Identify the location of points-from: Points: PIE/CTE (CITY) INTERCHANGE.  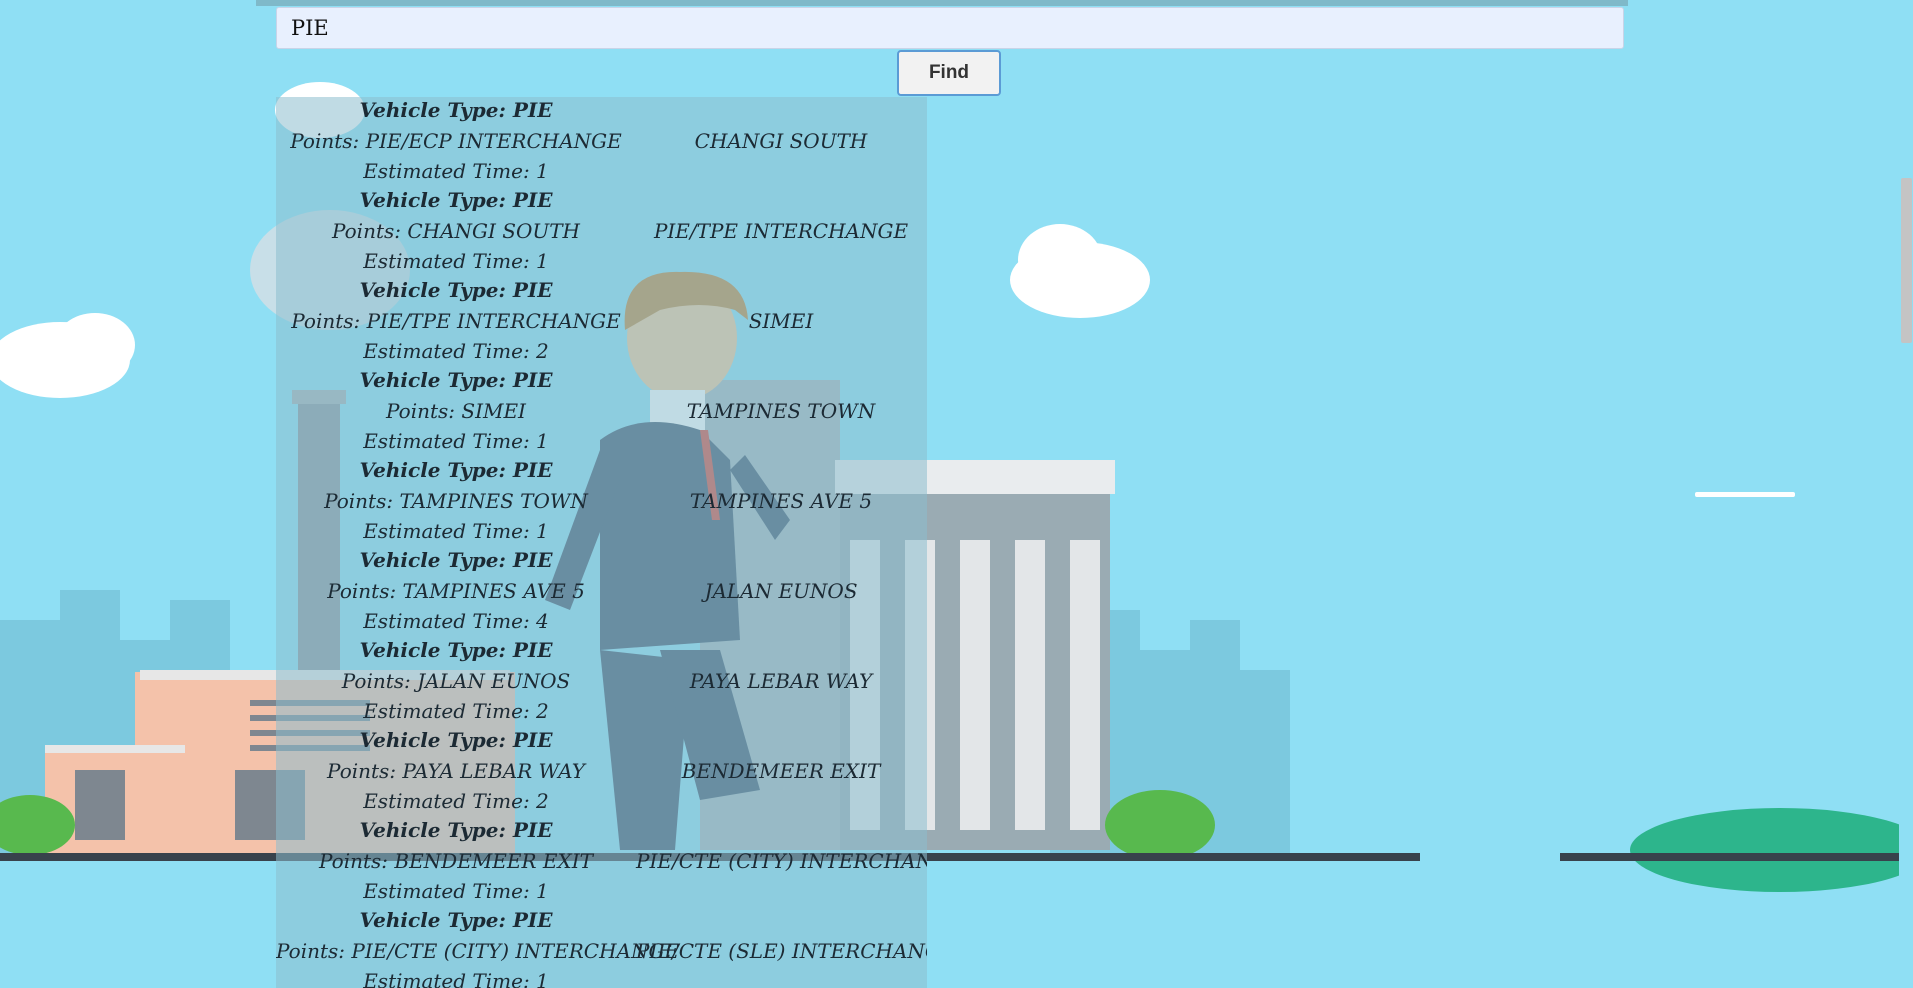
(478, 951).